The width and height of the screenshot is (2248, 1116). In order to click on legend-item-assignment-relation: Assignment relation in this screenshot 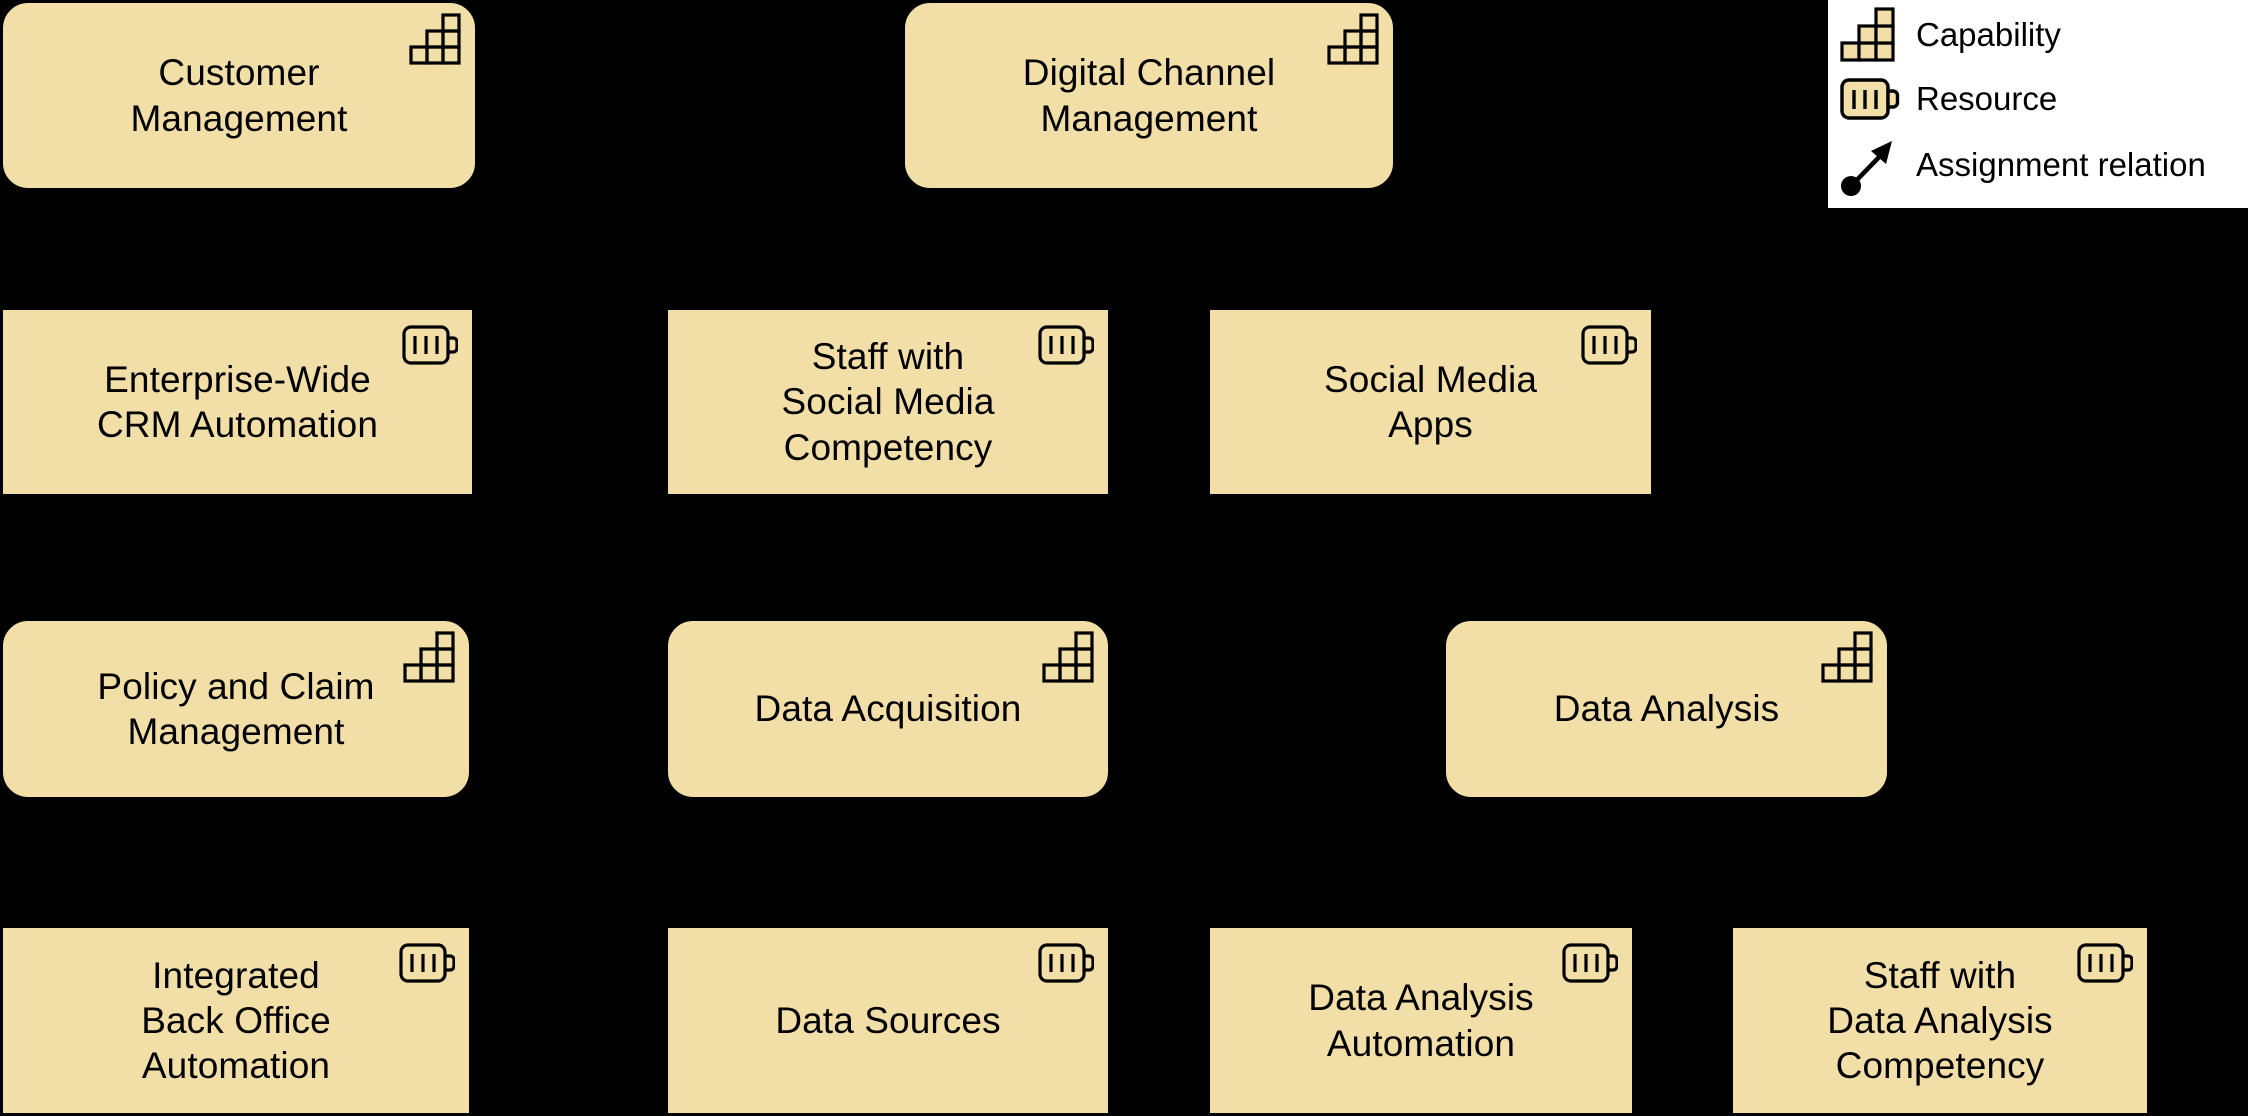, I will do `click(2023, 165)`.